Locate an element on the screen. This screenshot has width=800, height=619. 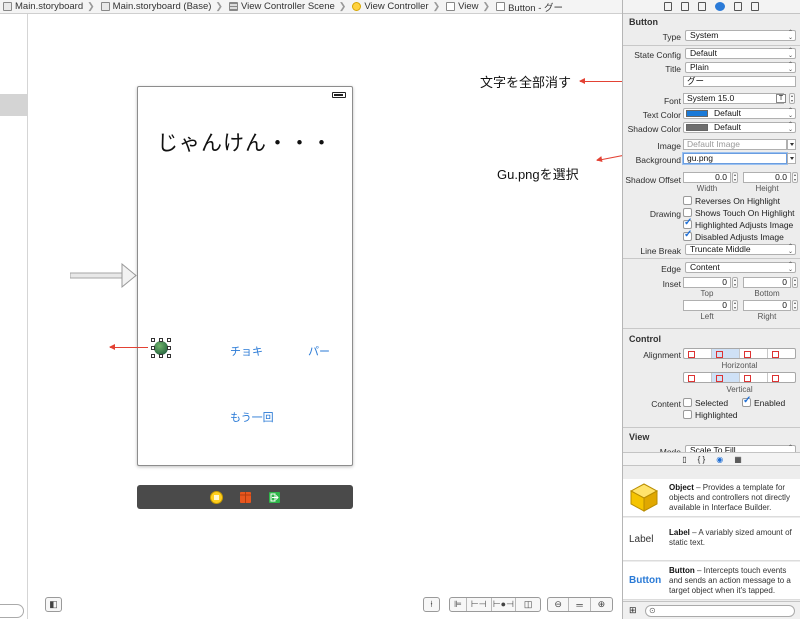
resolve-icon: ⊢●⊣ is located at coordinates (504, 604).